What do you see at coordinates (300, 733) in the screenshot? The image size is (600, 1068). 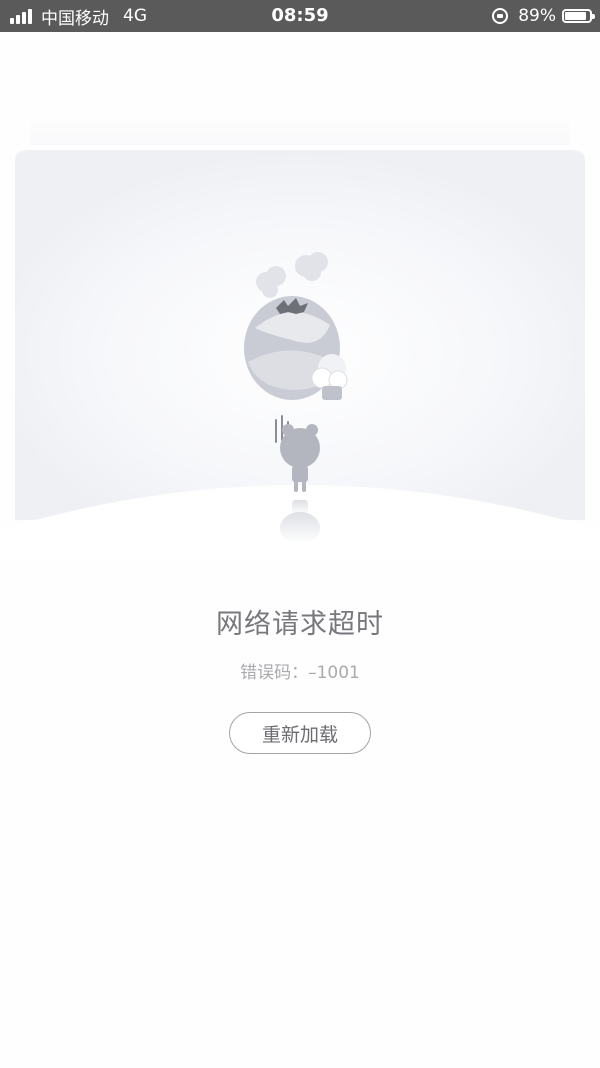 I see `reload-button: 重新加载` at bounding box center [300, 733].